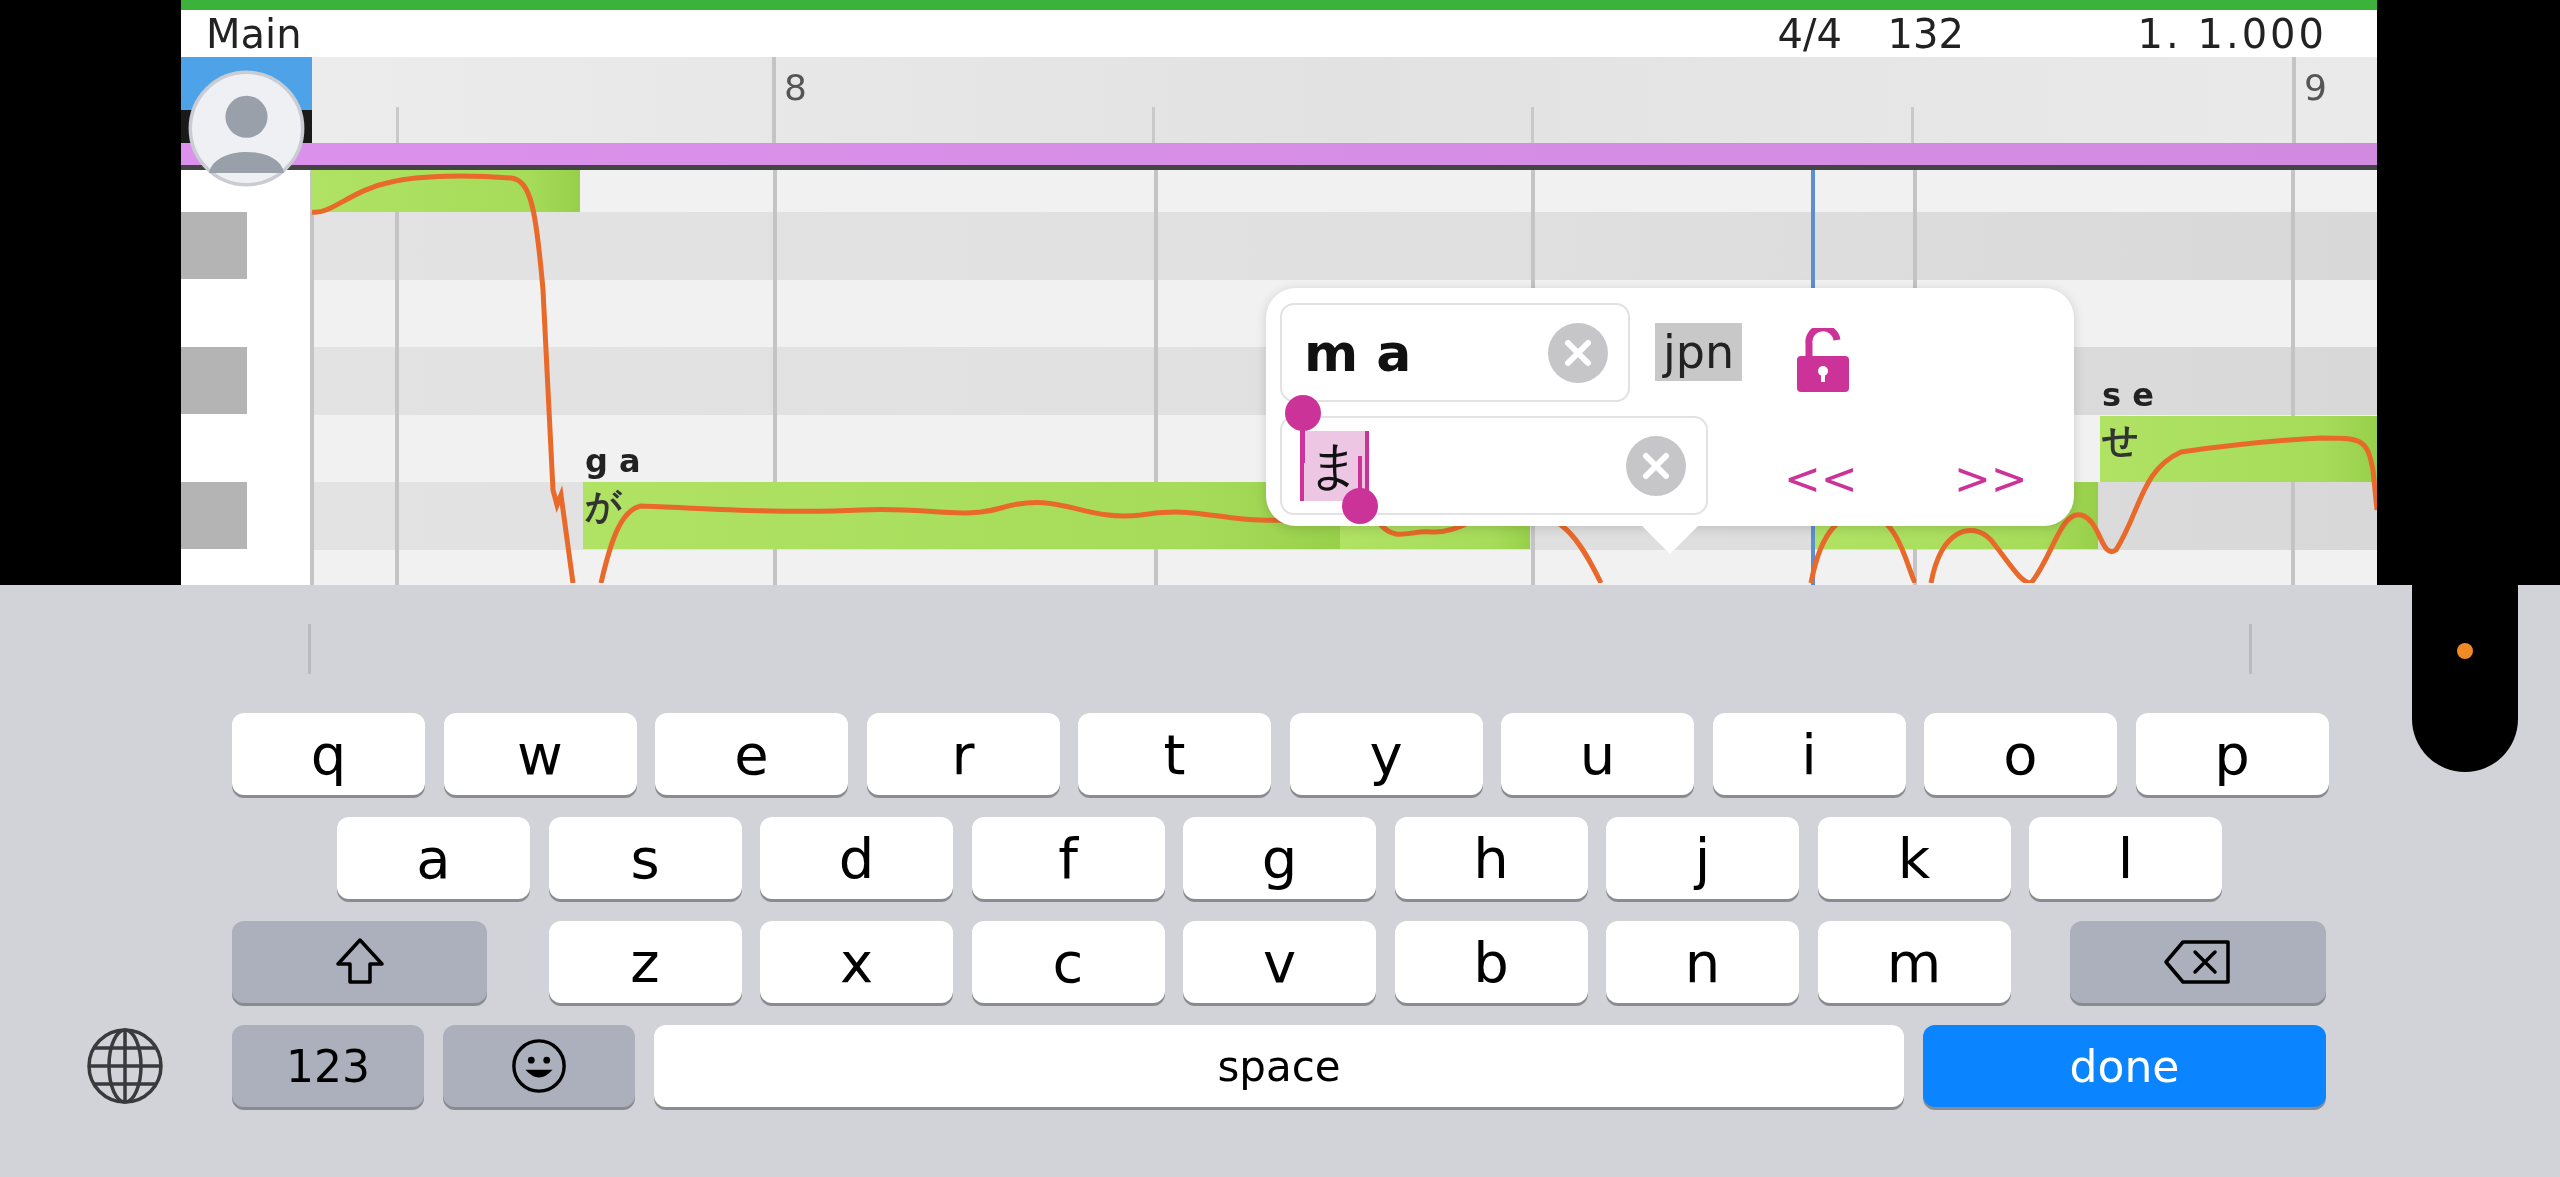 Image resolution: width=2560 pixels, height=1177 pixels. What do you see at coordinates (2128, 395) in the screenshot?
I see `note-phoneme: s e` at bounding box center [2128, 395].